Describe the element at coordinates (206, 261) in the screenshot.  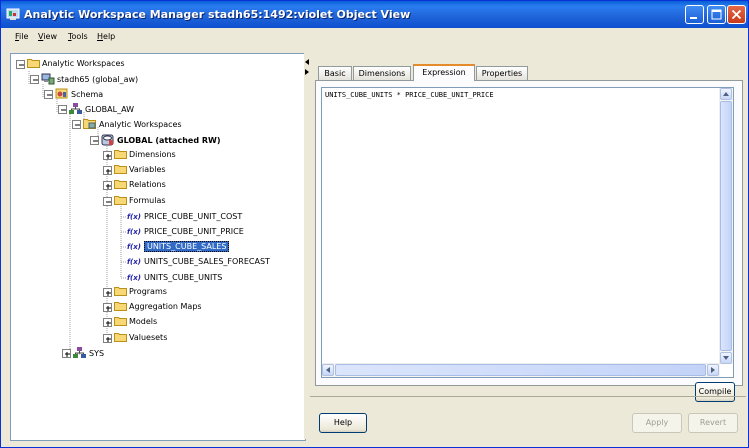
I see `tree-label: UNITS_CUBE_SALES_FORECAST` at that location.